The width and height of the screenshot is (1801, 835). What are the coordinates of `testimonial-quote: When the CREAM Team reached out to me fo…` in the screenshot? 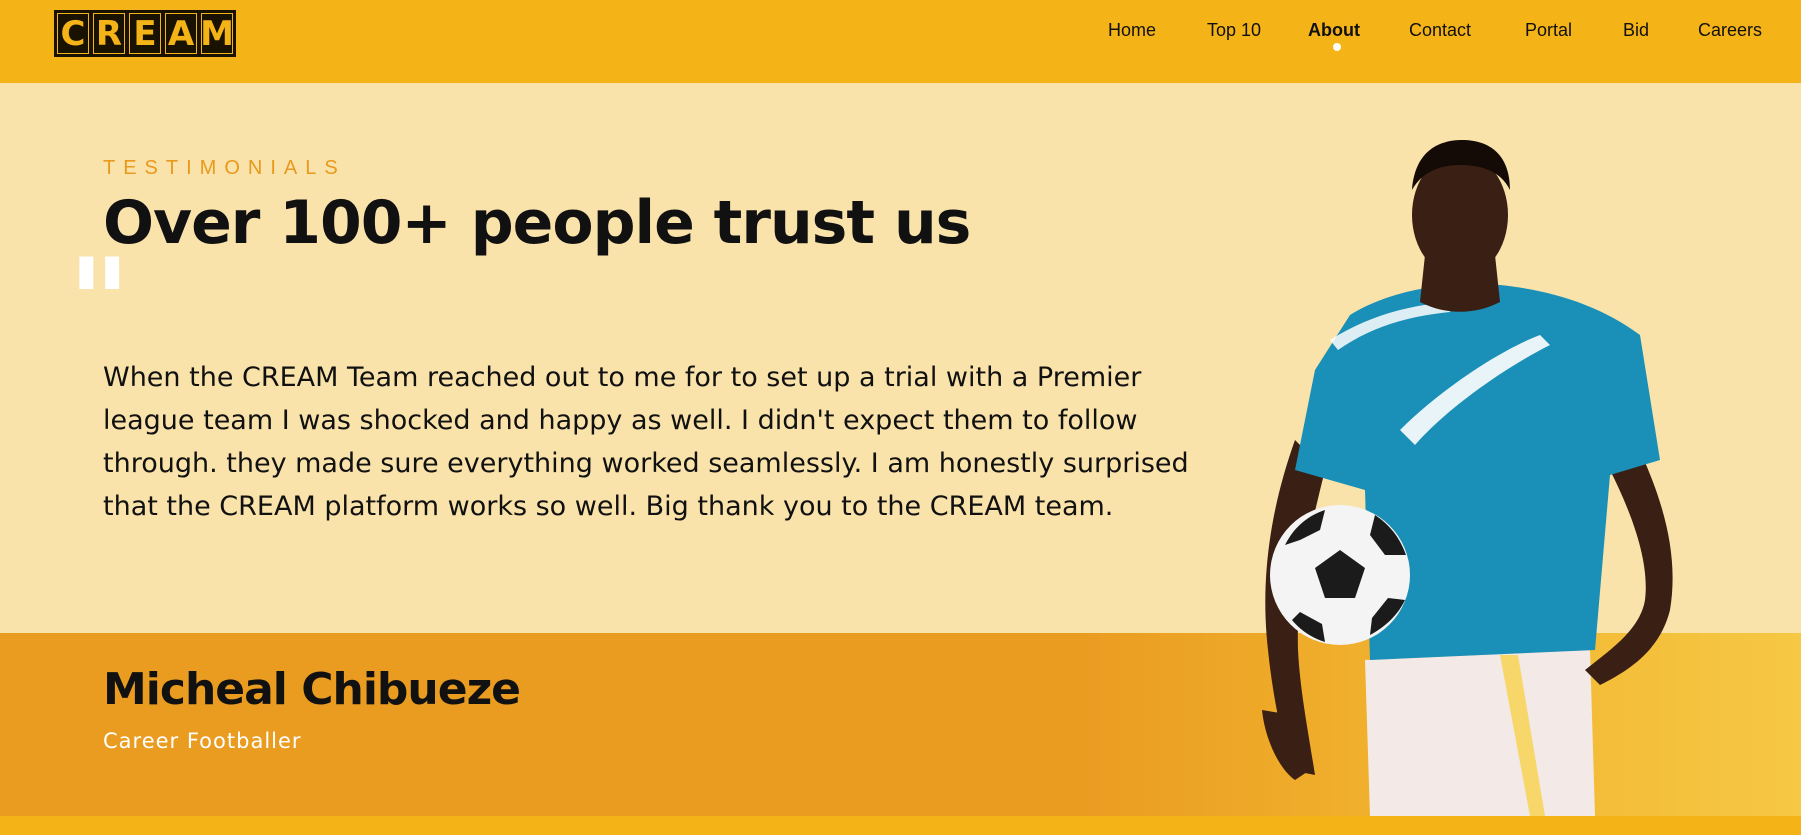 It's located at (646, 442).